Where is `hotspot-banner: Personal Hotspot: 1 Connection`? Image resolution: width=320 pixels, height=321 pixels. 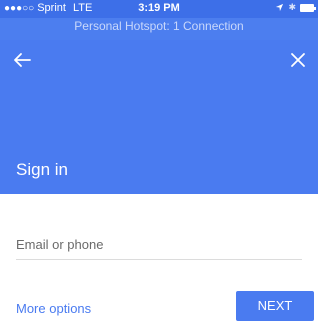 hotspot-banner: Personal Hotspot: 1 Connection is located at coordinates (159, 29).